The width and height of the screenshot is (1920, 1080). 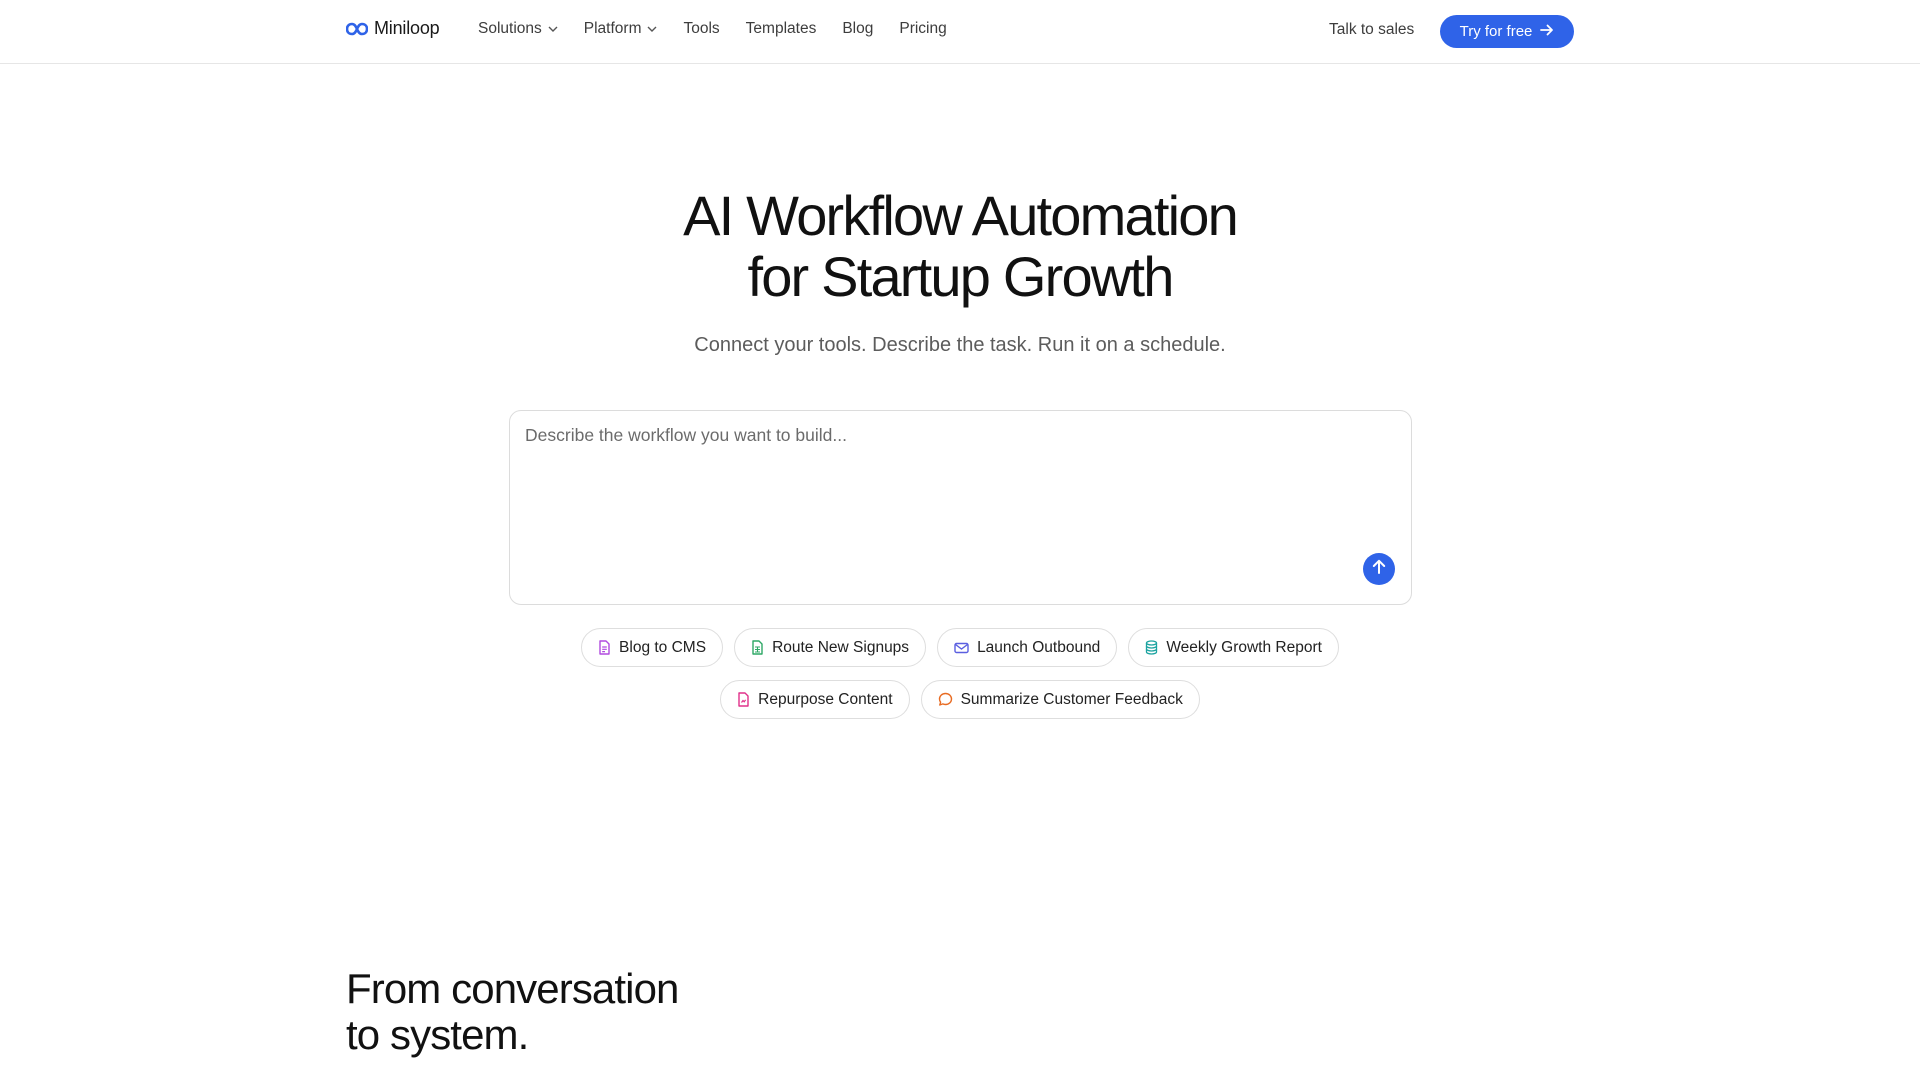 I want to click on brand-logo-link: Miniloop, so click(x=393, y=28).